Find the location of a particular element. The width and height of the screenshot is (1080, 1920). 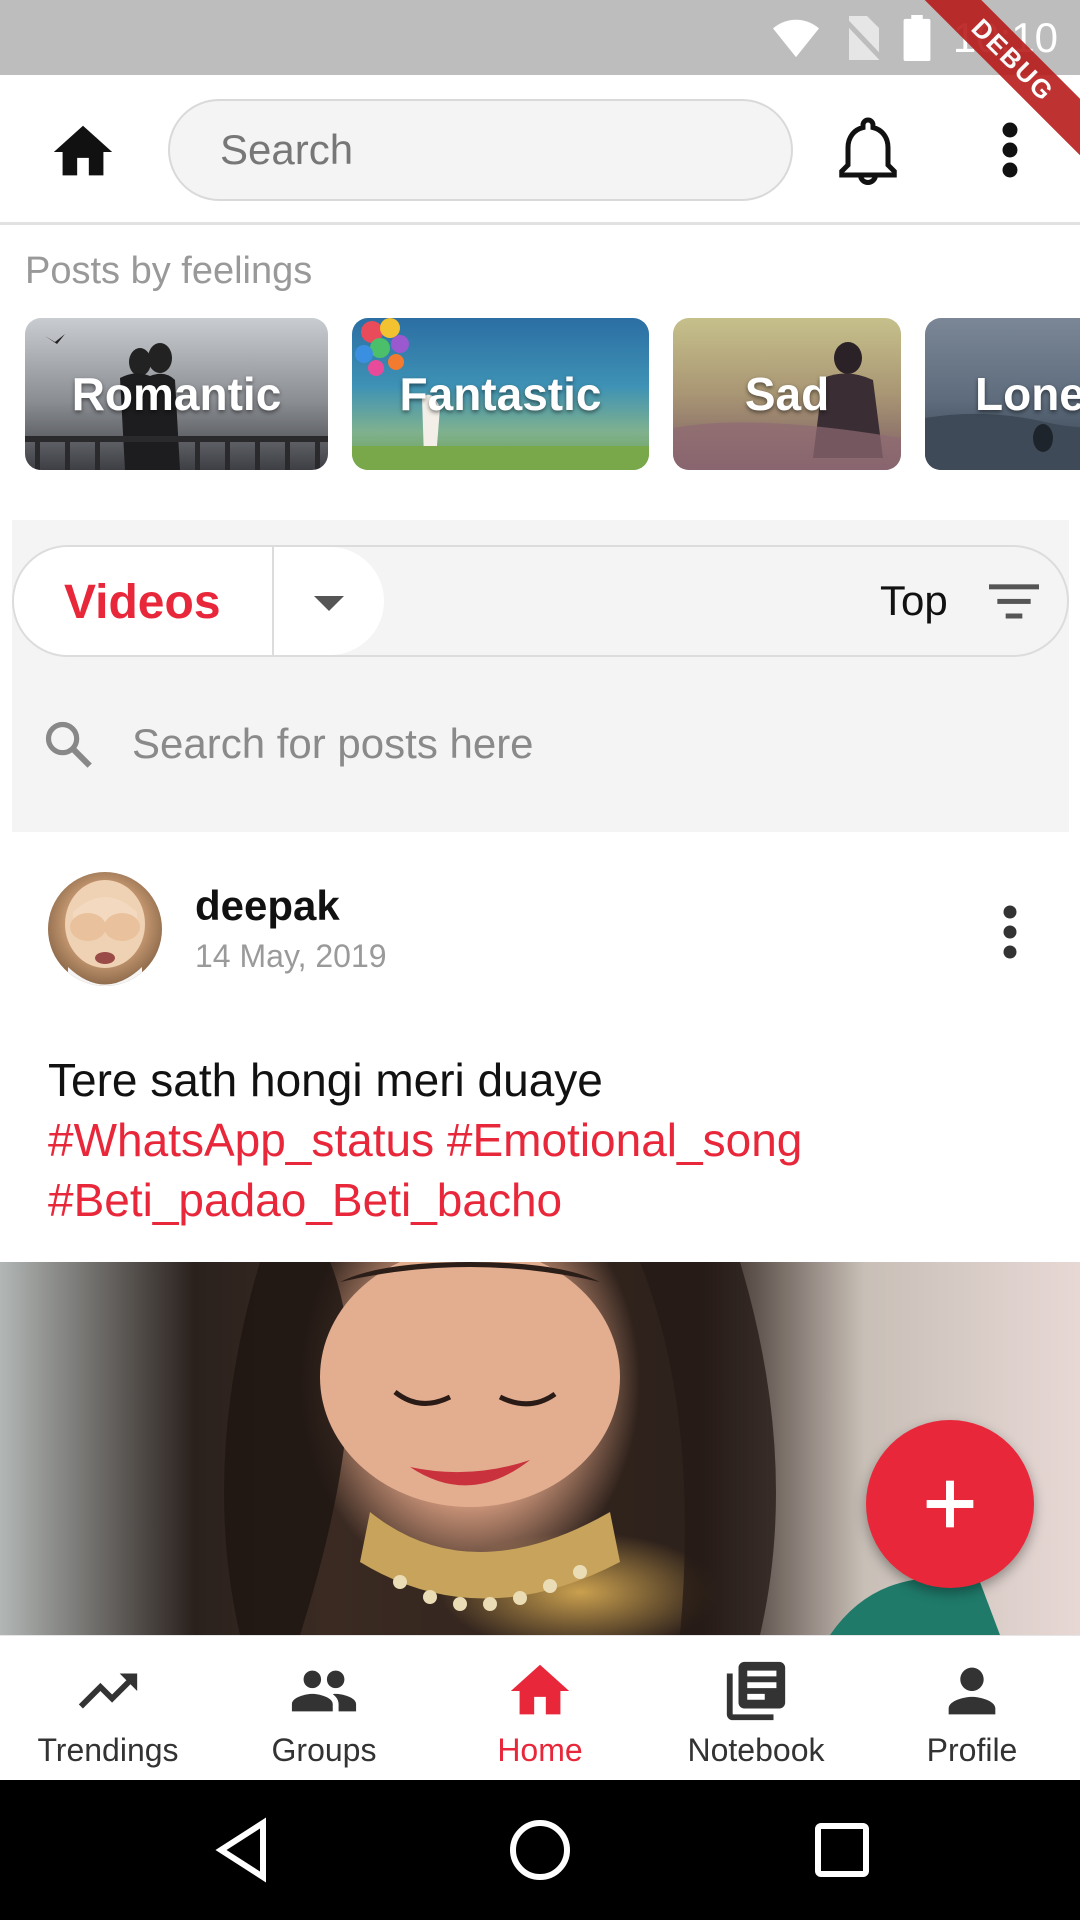

groups-icon is located at coordinates (324, 1691).